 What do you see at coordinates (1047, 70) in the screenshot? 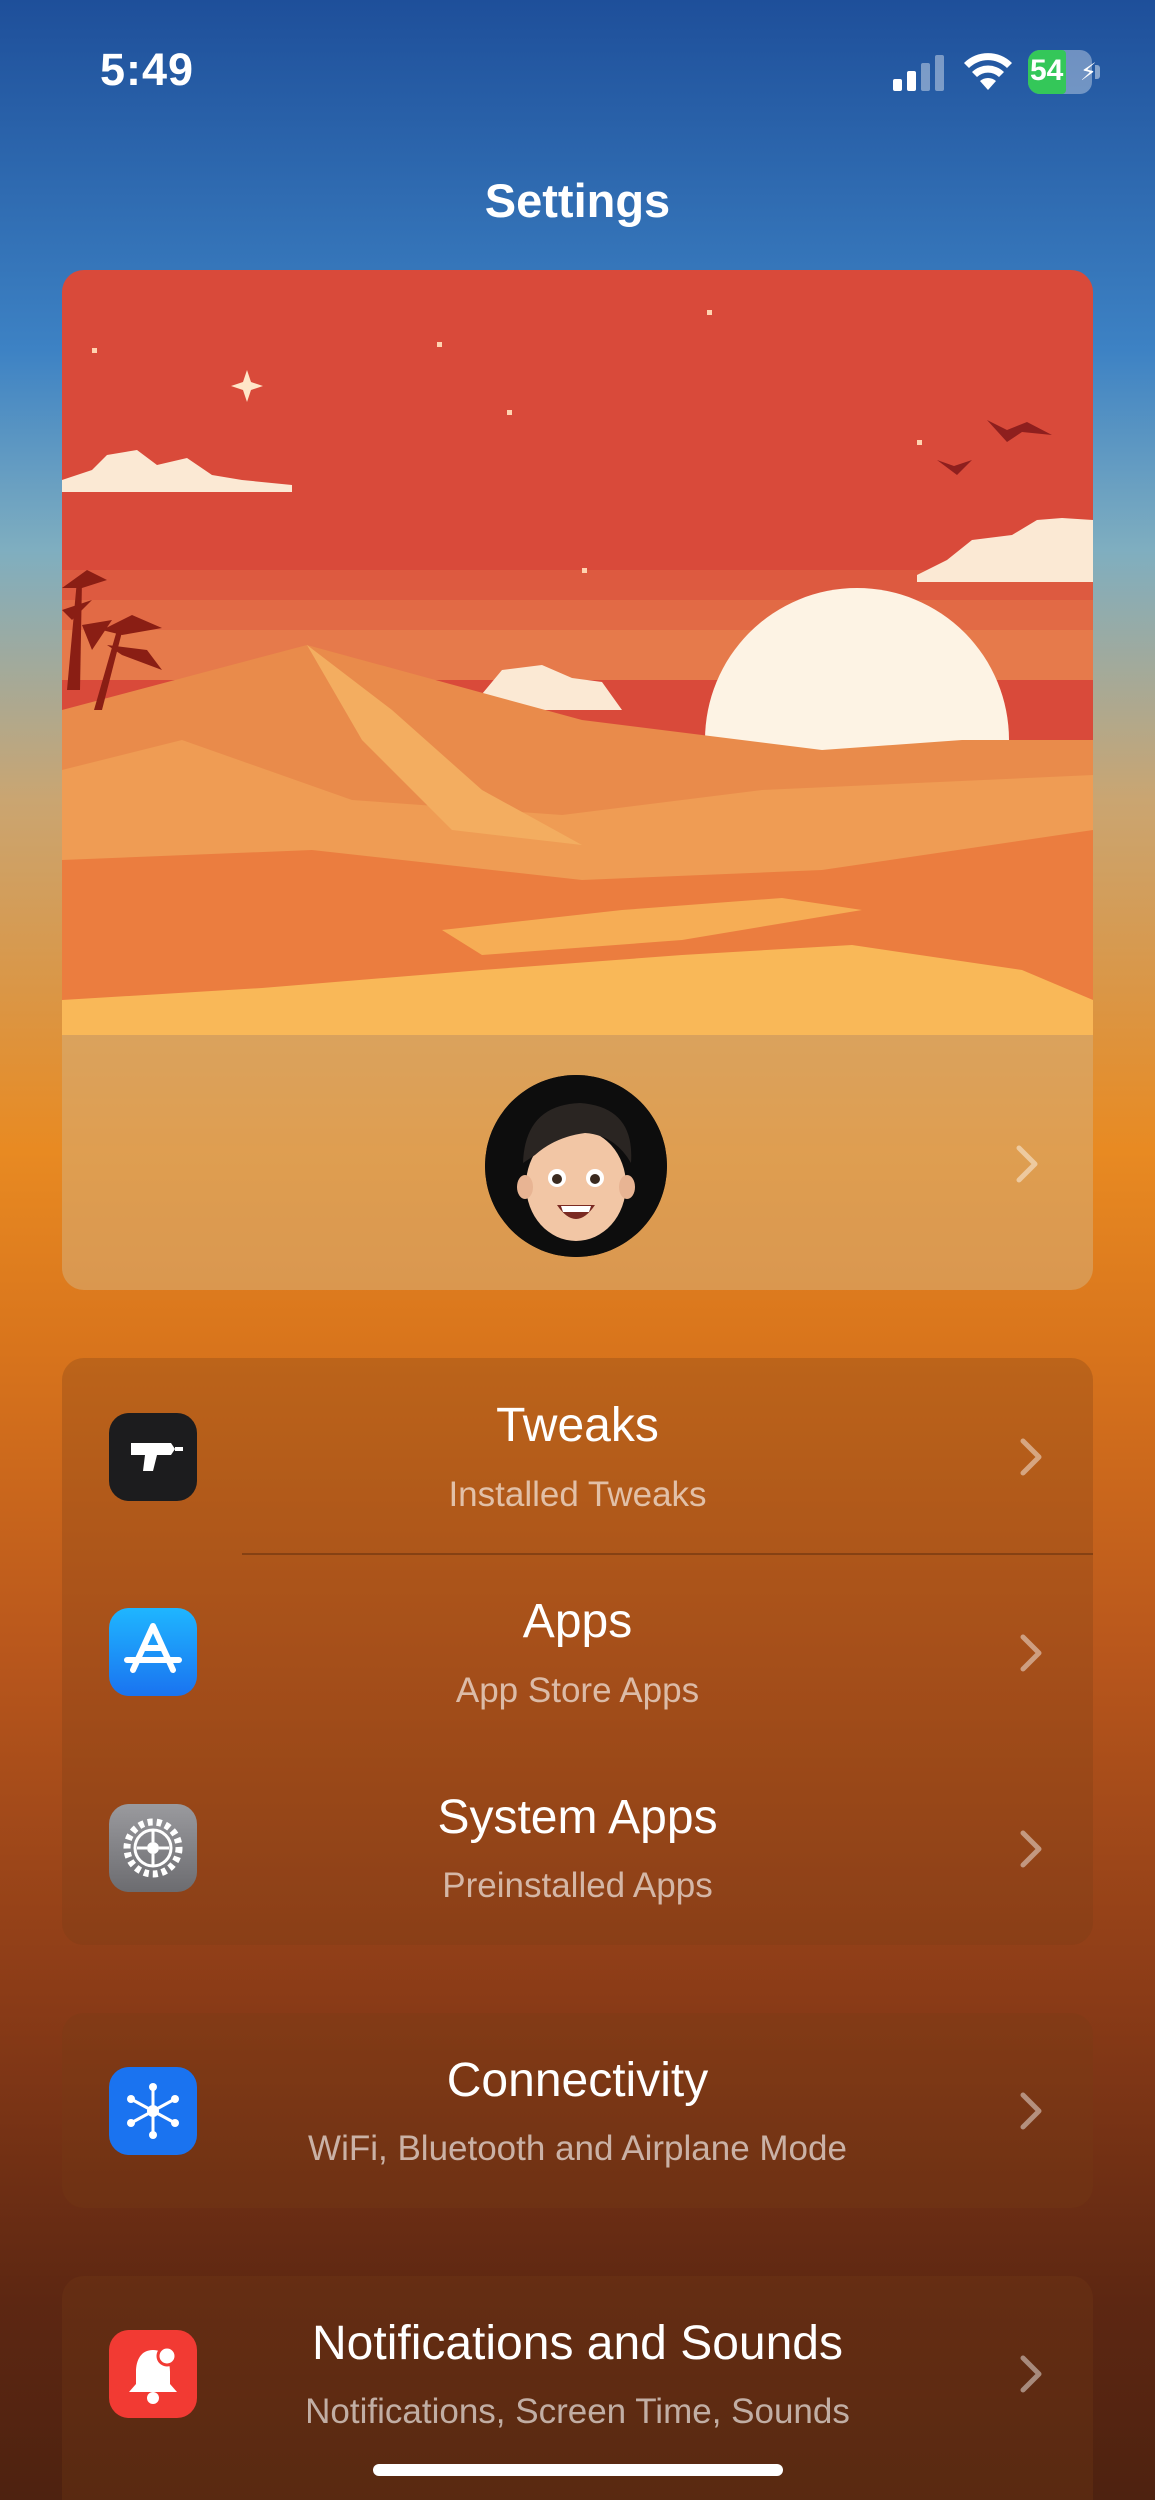
I see `battery-percentage: 54` at bounding box center [1047, 70].